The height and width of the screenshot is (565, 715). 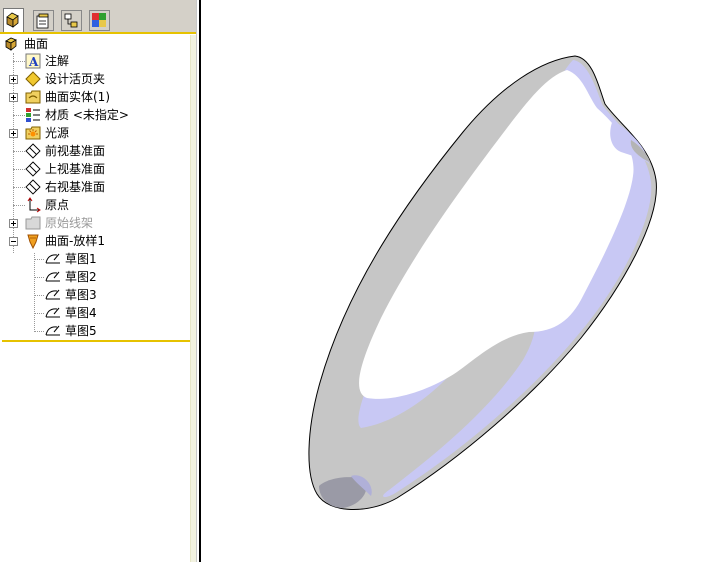 I want to click on tree-item-label: 草图1, so click(x=81, y=259).